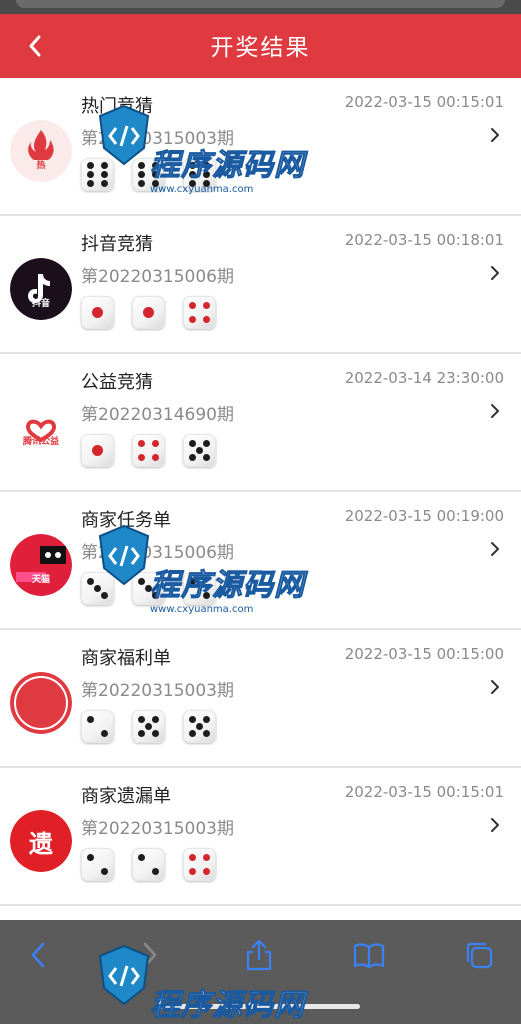 Image resolution: width=521 pixels, height=1024 pixels. I want to click on game-name: 抖音竞猜, so click(117, 244).